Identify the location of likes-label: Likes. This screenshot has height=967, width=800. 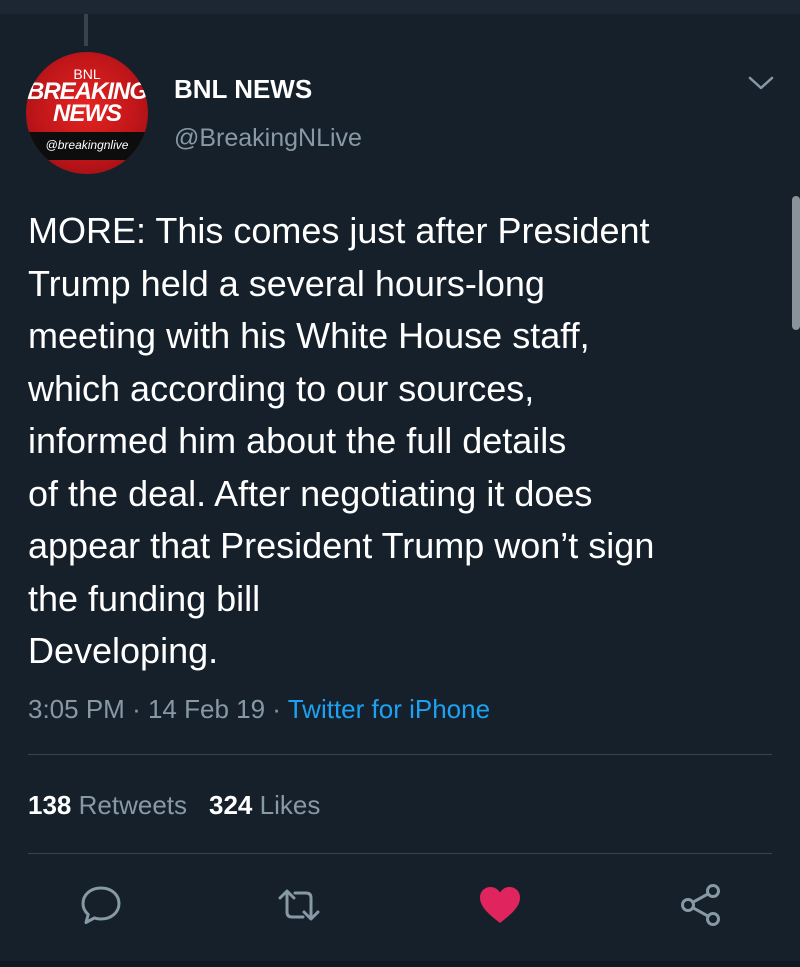
(290, 805).